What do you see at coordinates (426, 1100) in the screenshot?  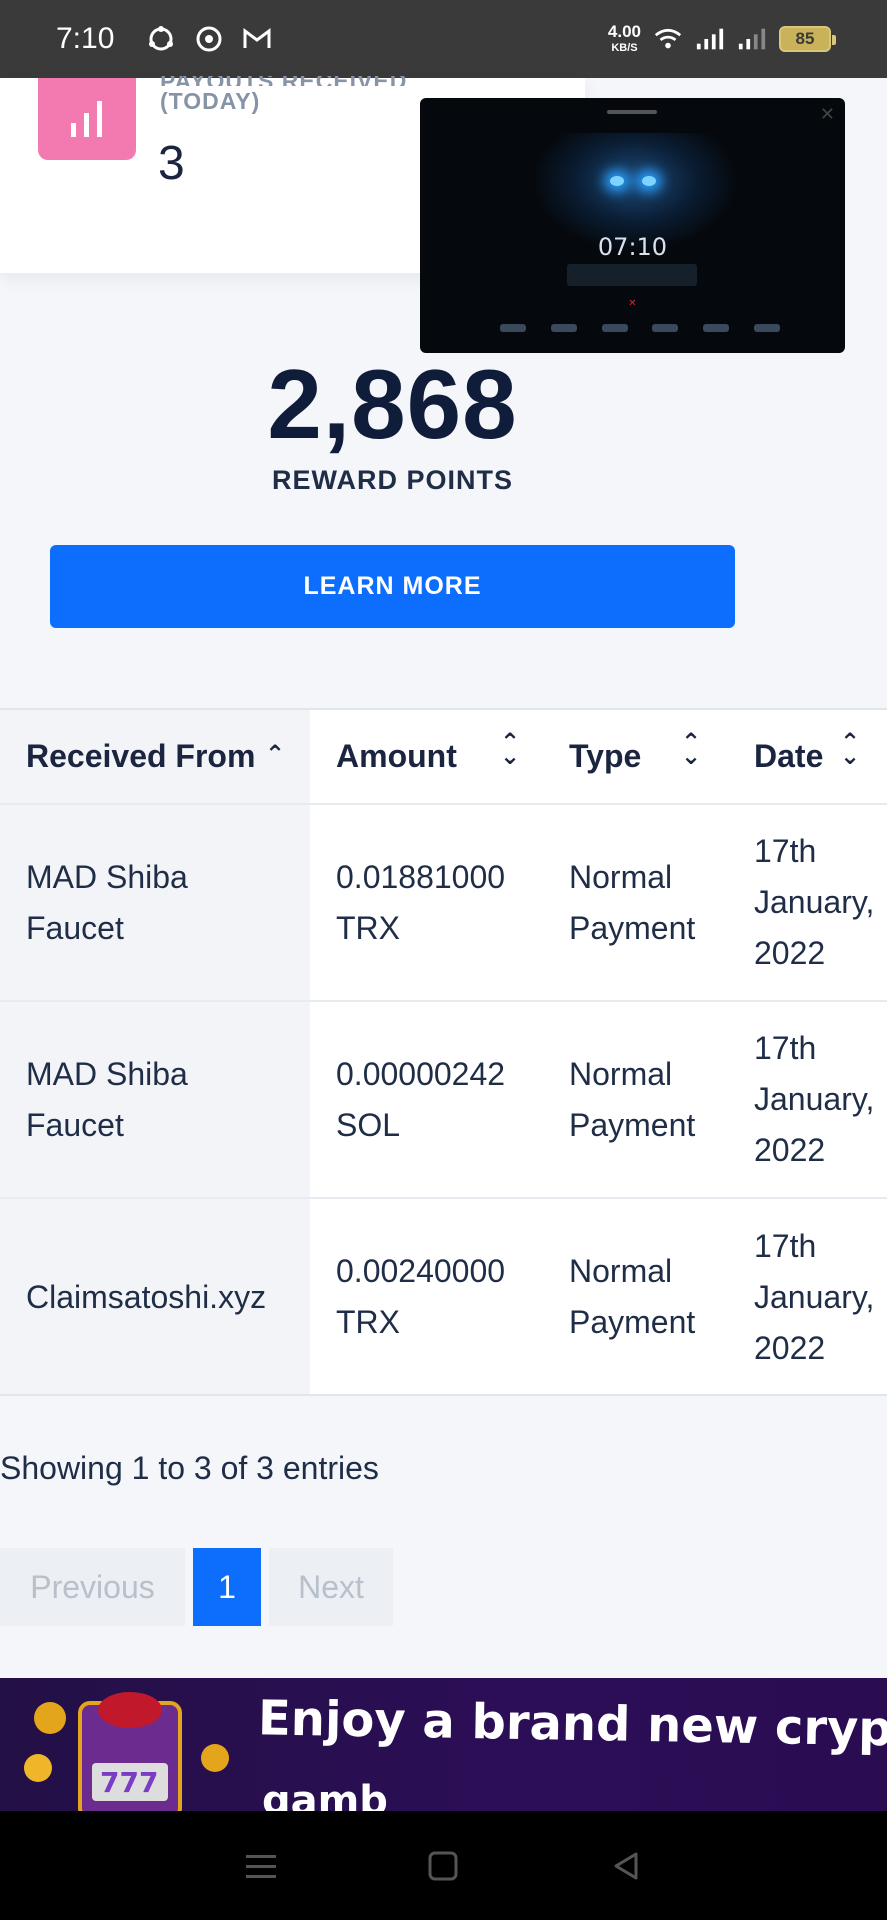 I see `cell-amount: 0.00000242 SOL` at bounding box center [426, 1100].